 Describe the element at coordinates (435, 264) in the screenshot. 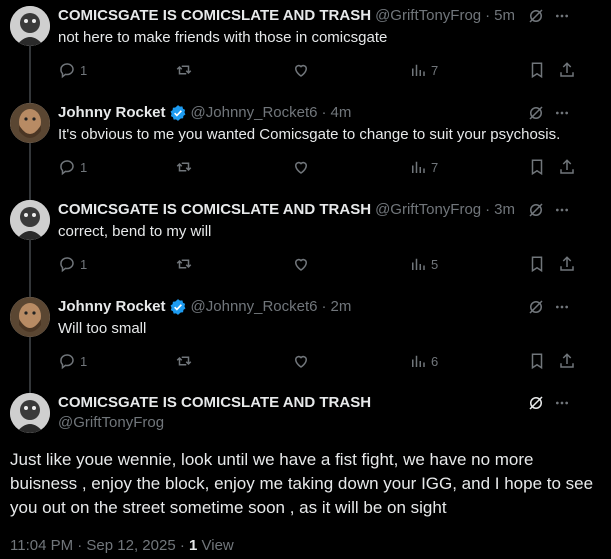

I see `views-count: 5` at that location.